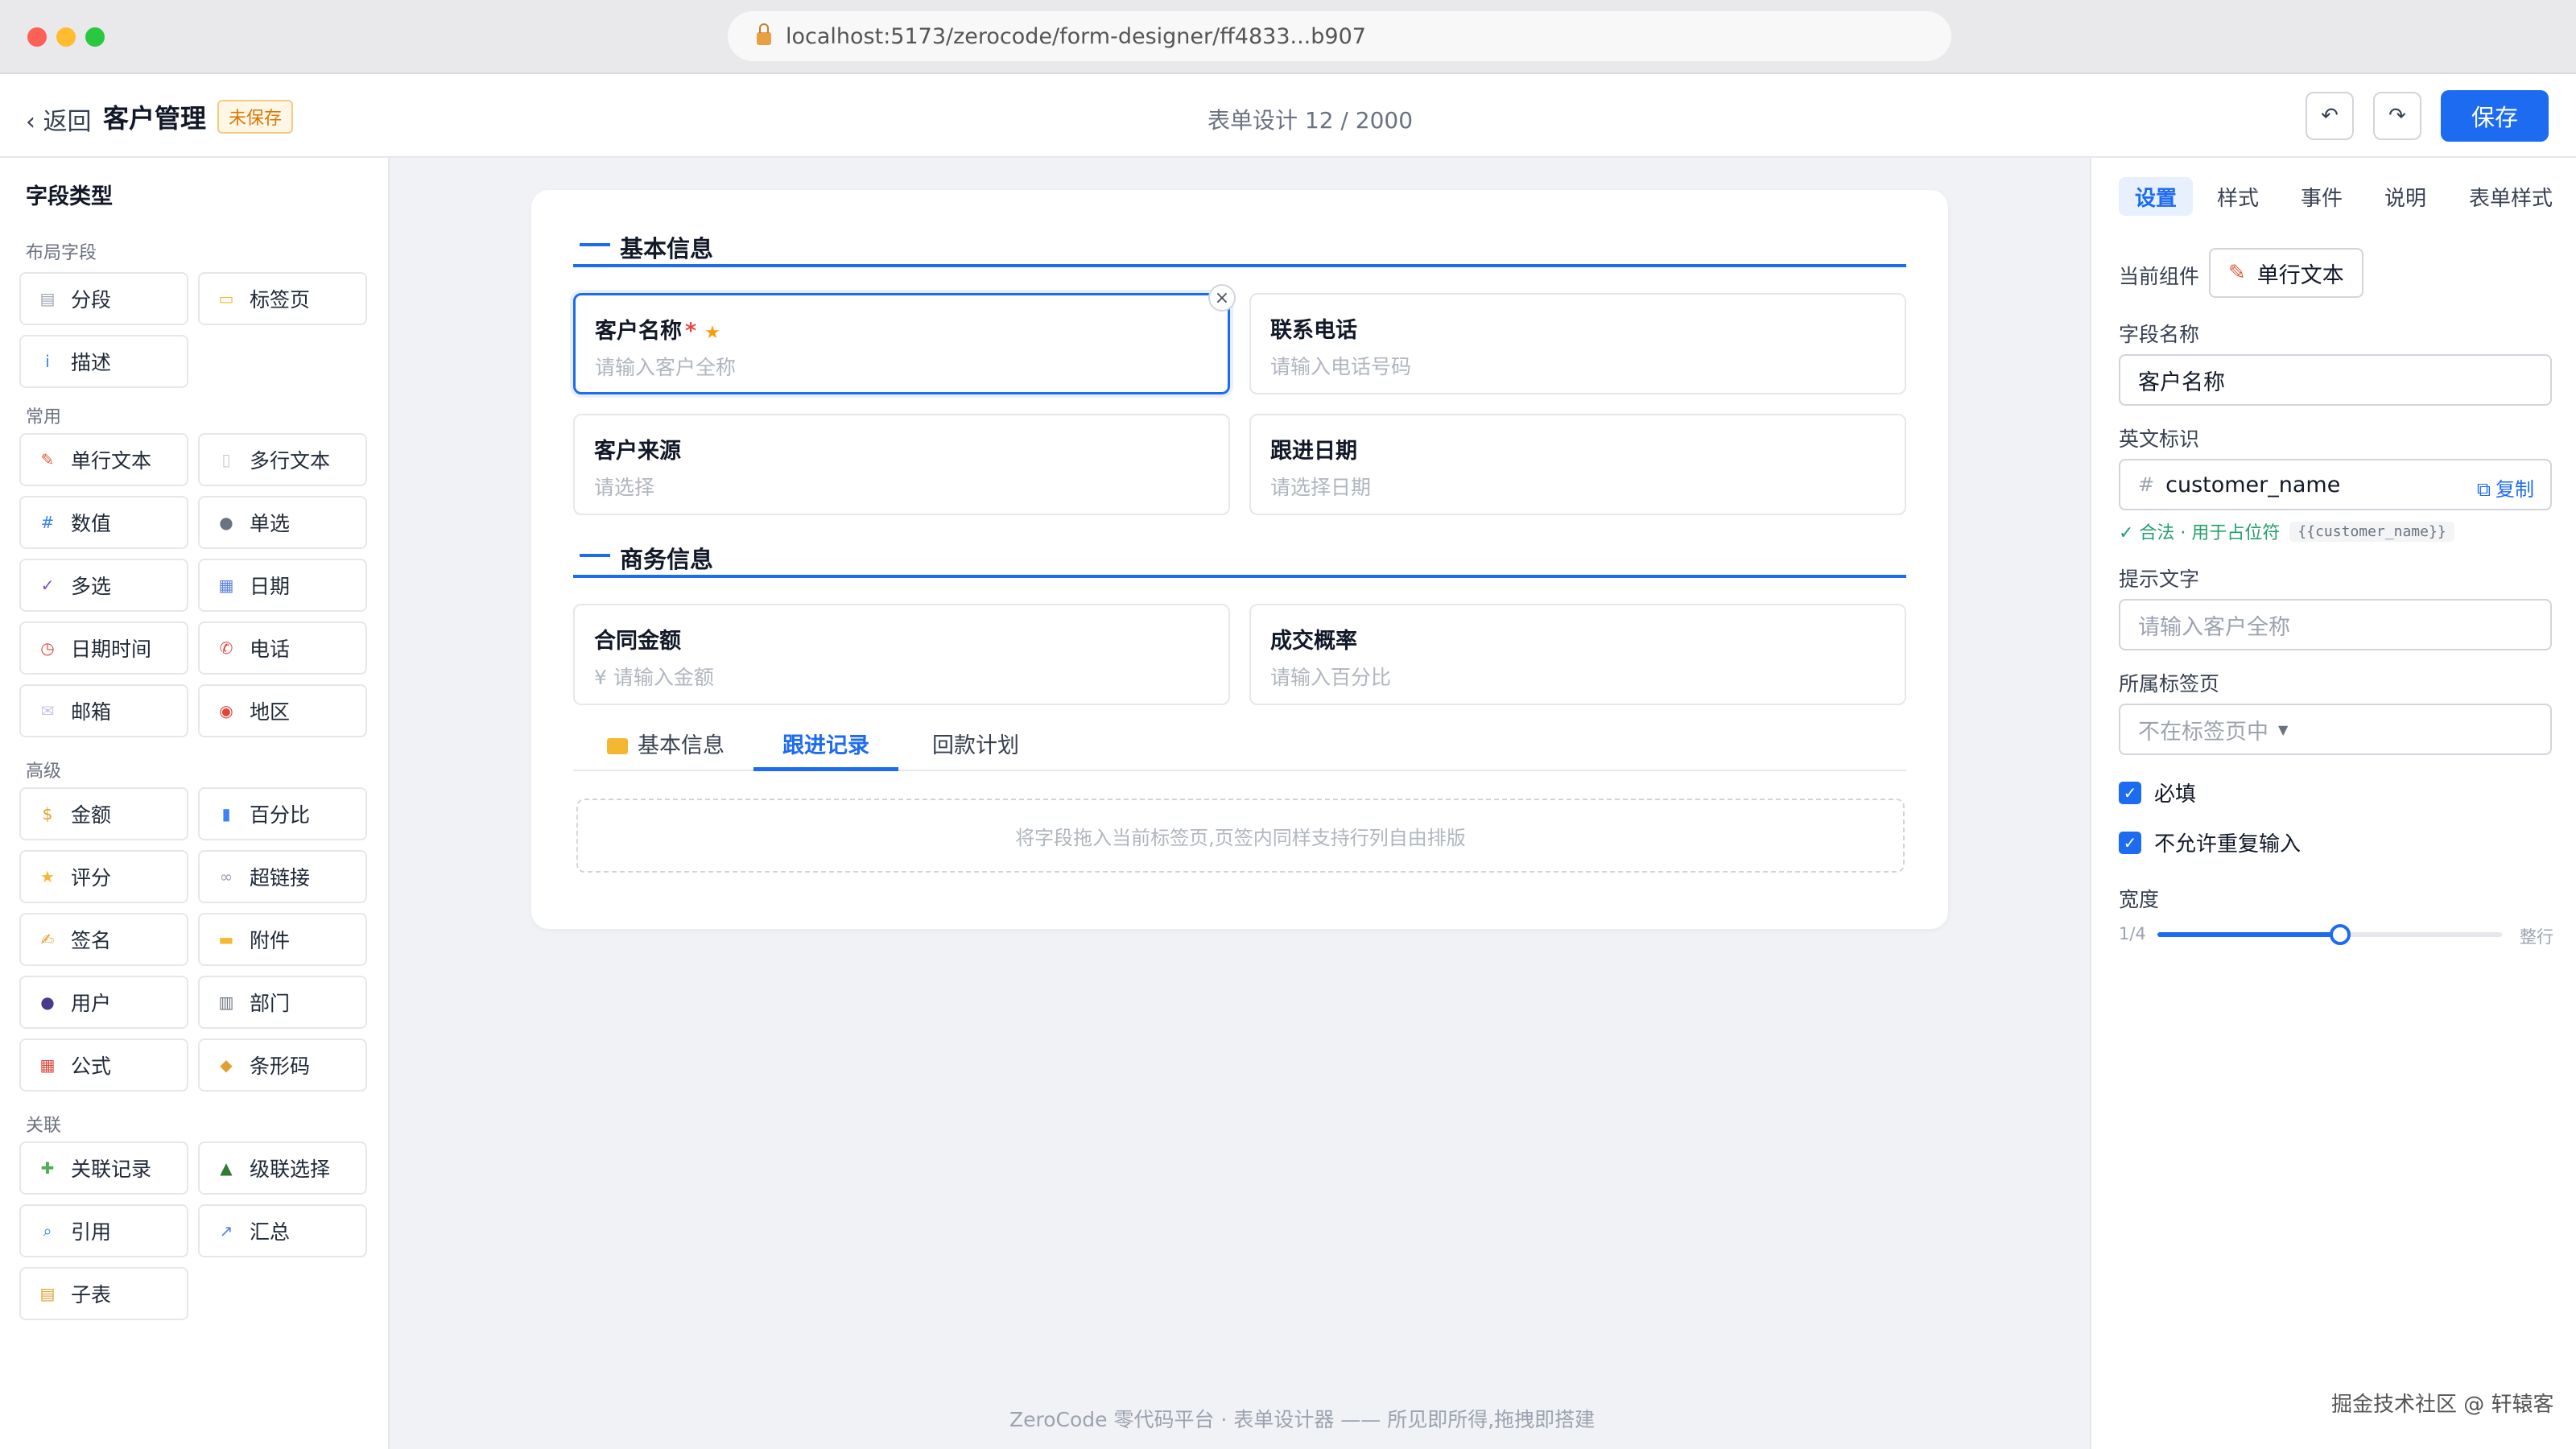 This screenshot has height=1449, width=2576. I want to click on field-type-tile: ● 单选, so click(282, 522).